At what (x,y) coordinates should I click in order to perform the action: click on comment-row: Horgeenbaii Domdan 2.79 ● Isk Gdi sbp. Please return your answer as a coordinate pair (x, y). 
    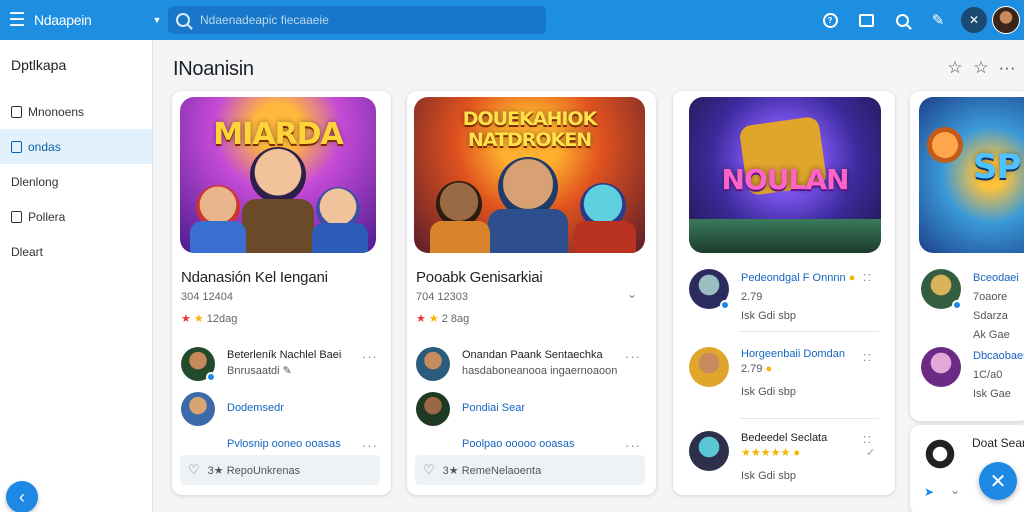
    Looking at the image, I should click on (767, 373).